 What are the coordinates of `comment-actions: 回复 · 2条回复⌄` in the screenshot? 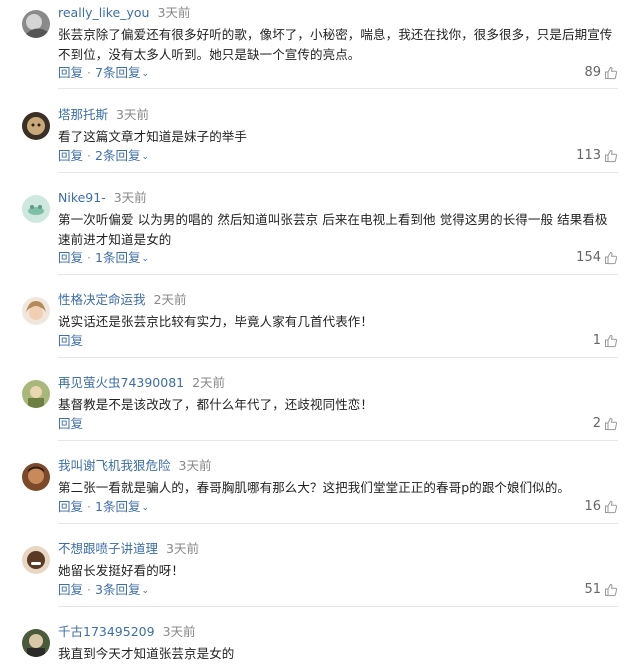 It's located at (103, 156).